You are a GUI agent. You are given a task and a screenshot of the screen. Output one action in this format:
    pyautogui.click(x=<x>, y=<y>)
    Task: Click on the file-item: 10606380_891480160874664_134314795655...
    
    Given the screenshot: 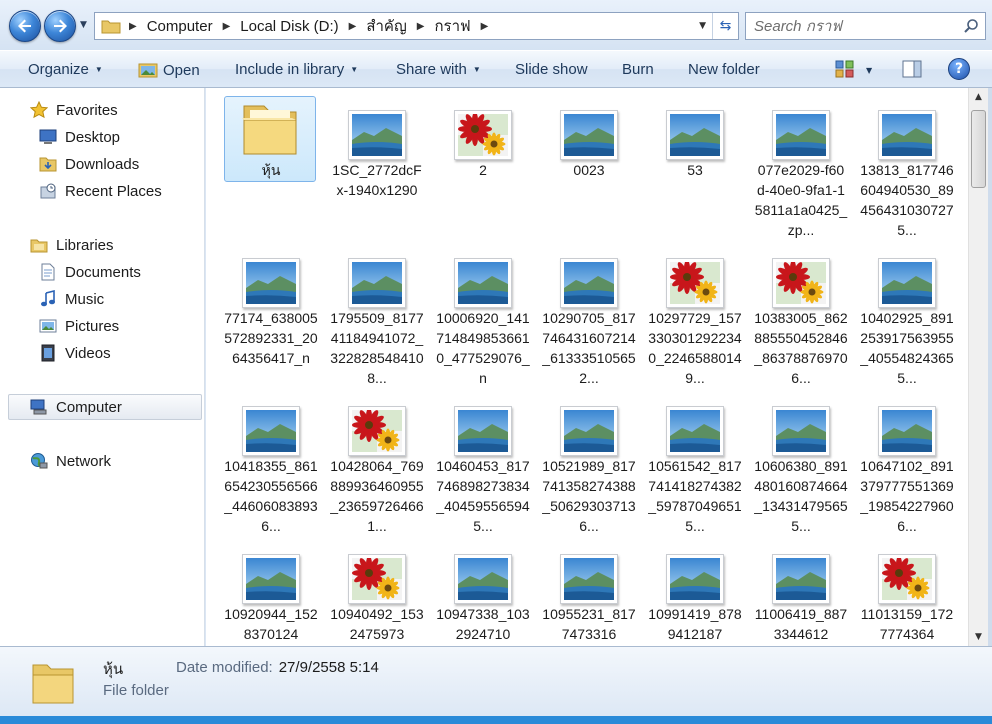 What is the action you would take?
    pyautogui.click(x=801, y=463)
    